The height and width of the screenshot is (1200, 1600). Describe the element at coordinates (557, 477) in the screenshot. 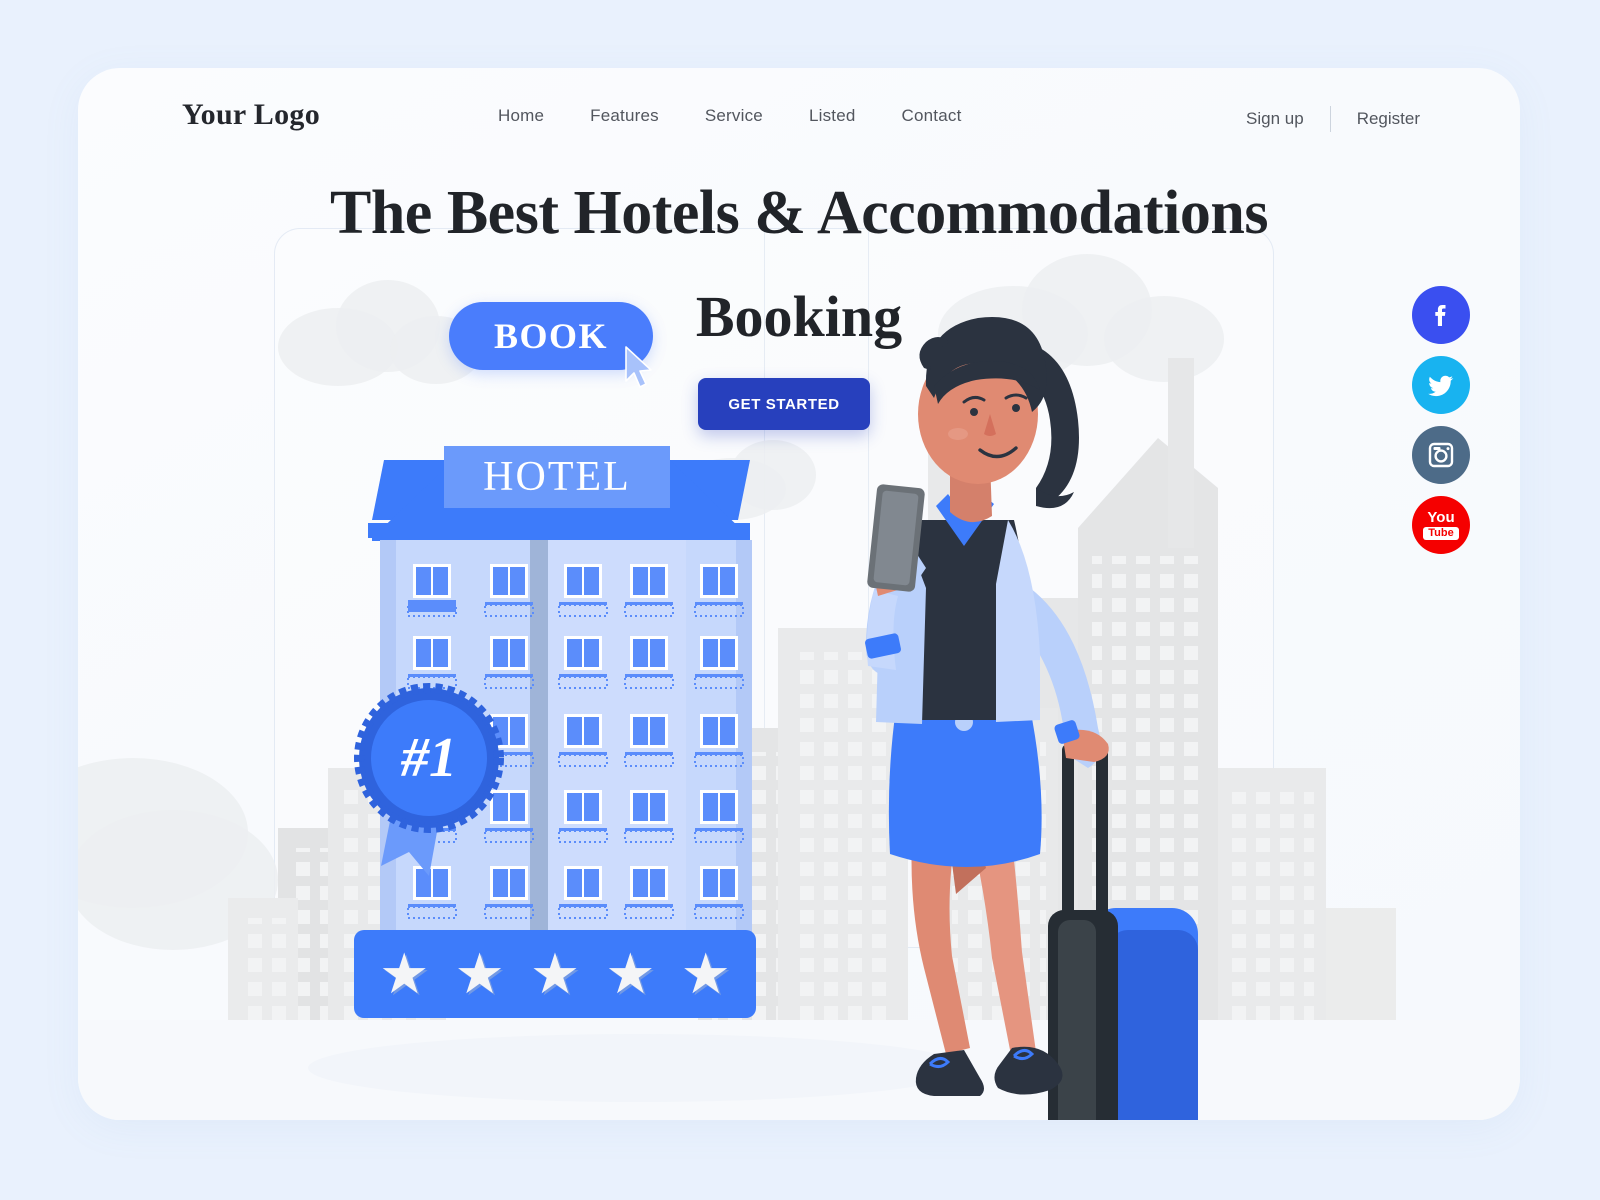

I see `hotel-sign-label: HOTEL` at that location.